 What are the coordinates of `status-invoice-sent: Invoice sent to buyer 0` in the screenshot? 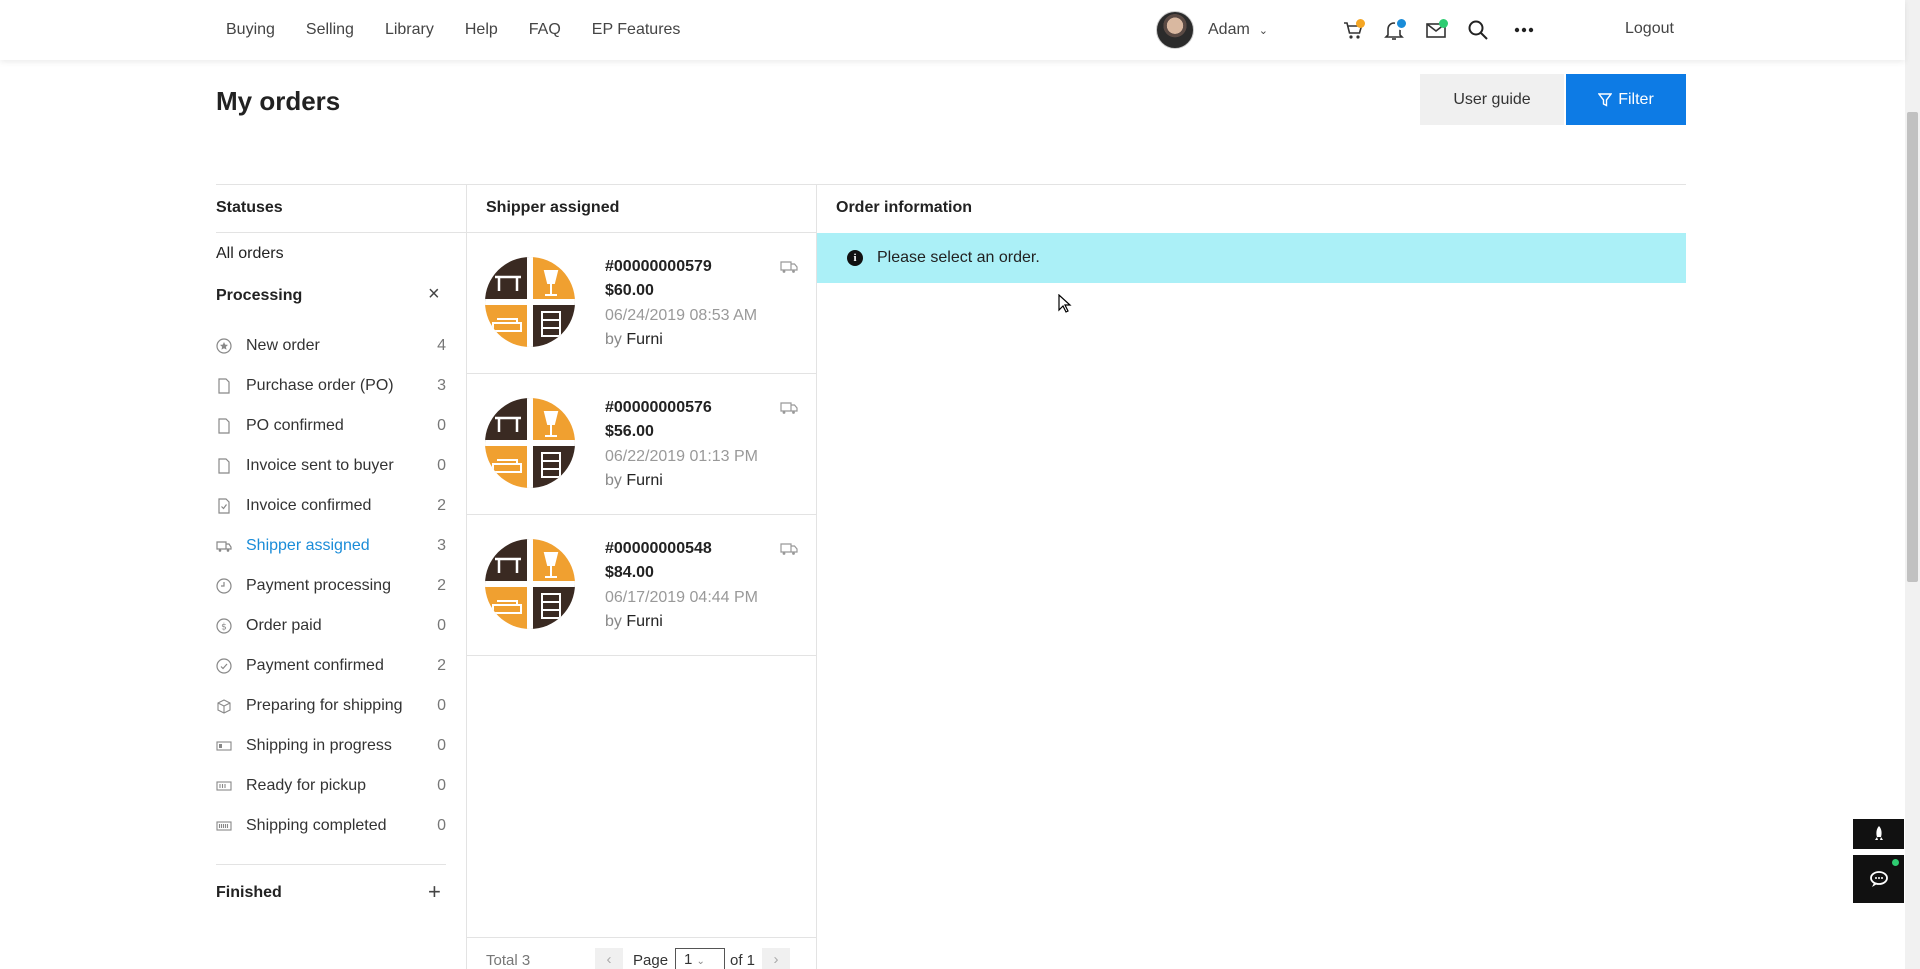 It's located at (331, 466).